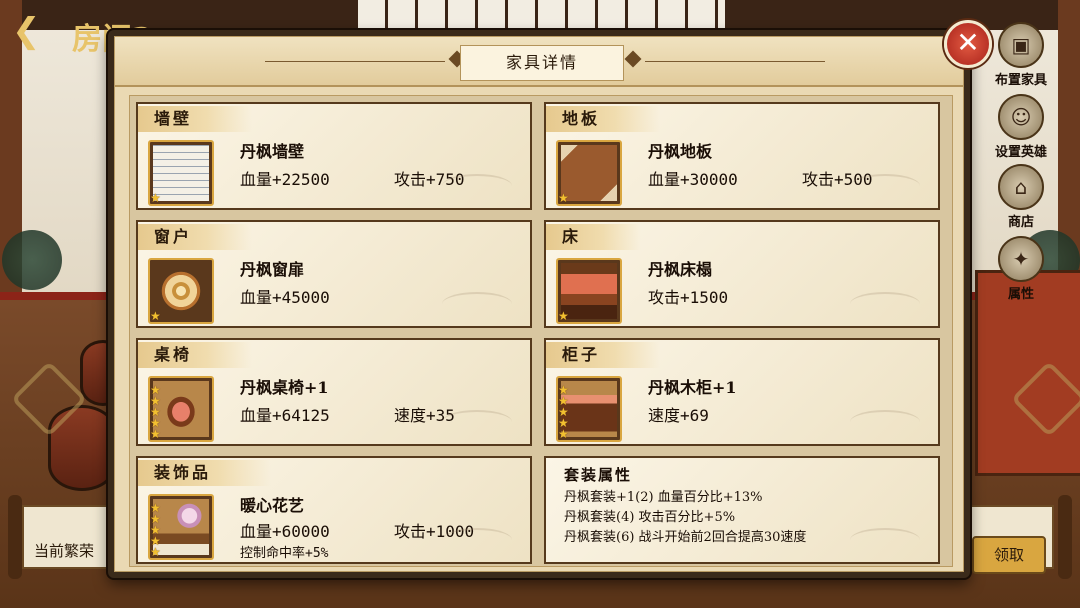 The image size is (1080, 608). Describe the element at coordinates (589, 409) in the screenshot. I see `cabinet-icon: ★ ★ ★ ★ ★` at that location.